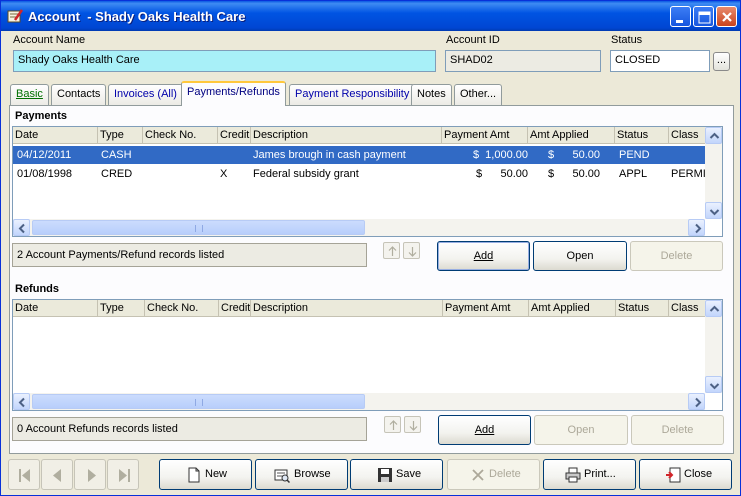  What do you see at coordinates (431, 94) in the screenshot?
I see `tab-notes: Notes` at bounding box center [431, 94].